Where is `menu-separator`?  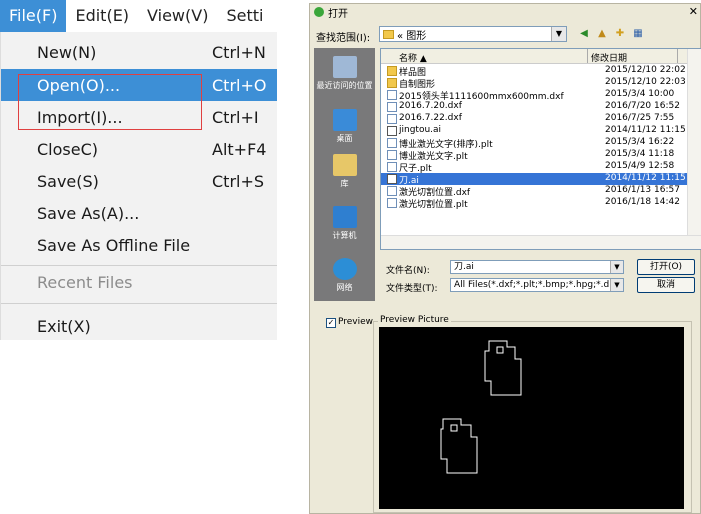 menu-separator is located at coordinates (139, 303).